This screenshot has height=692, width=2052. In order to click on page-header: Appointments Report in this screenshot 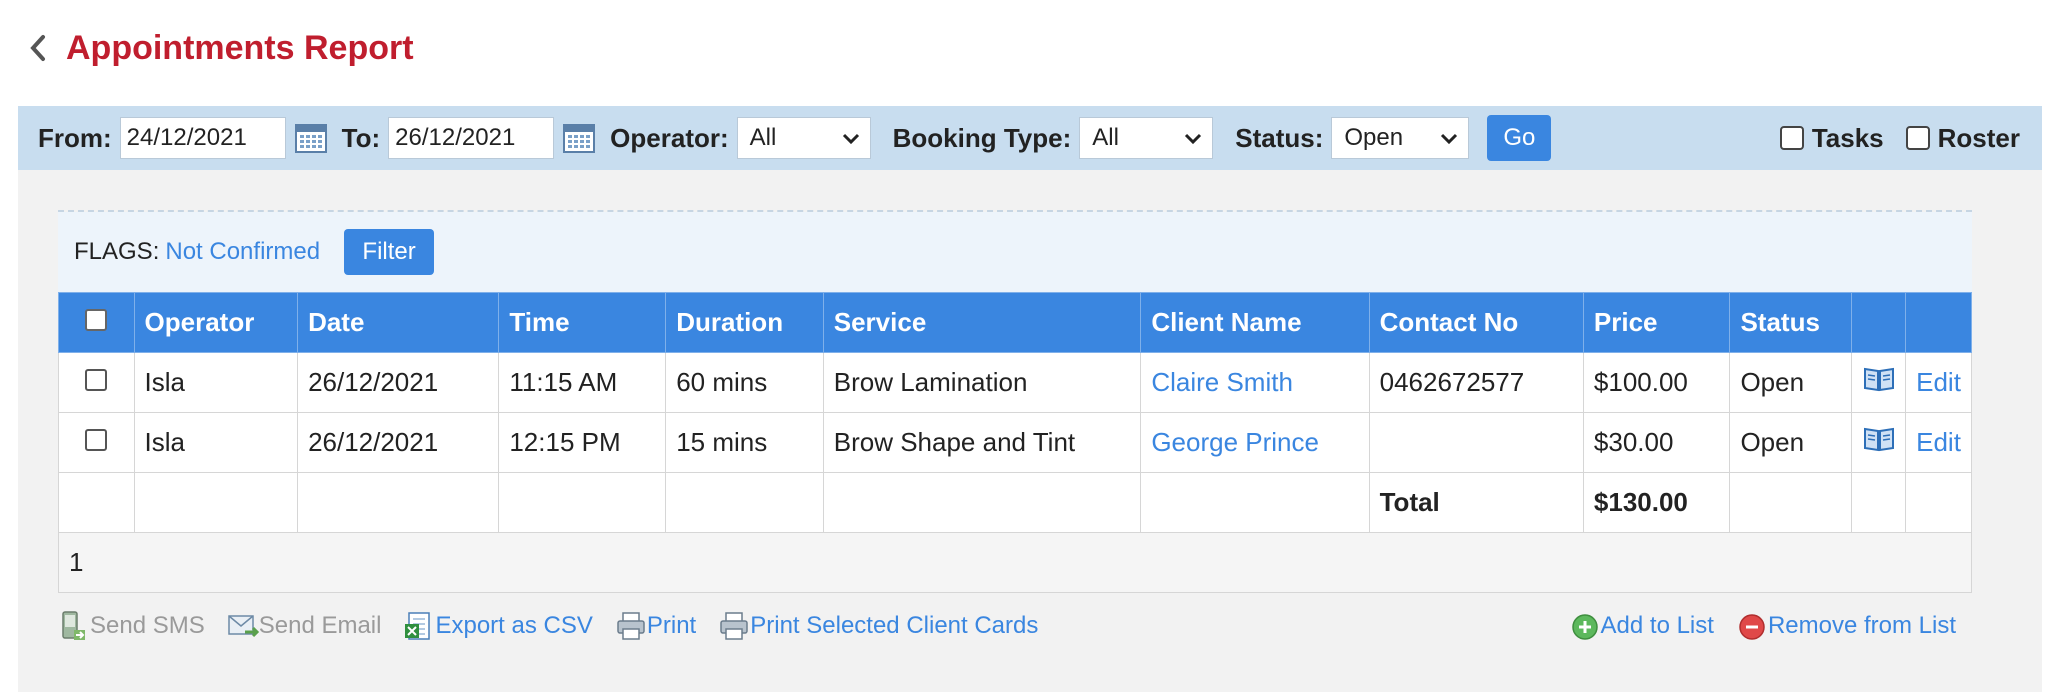, I will do `click(221, 48)`.